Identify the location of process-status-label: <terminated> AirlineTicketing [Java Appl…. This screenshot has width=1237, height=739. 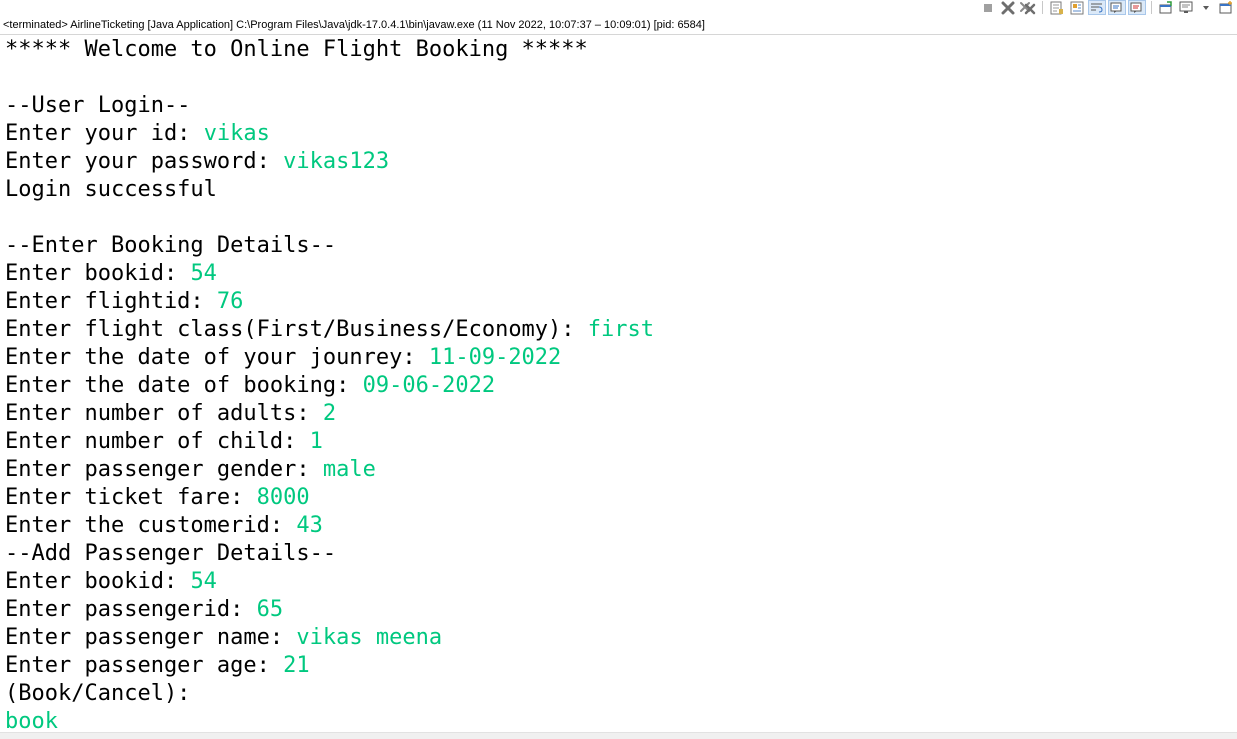
(354, 25).